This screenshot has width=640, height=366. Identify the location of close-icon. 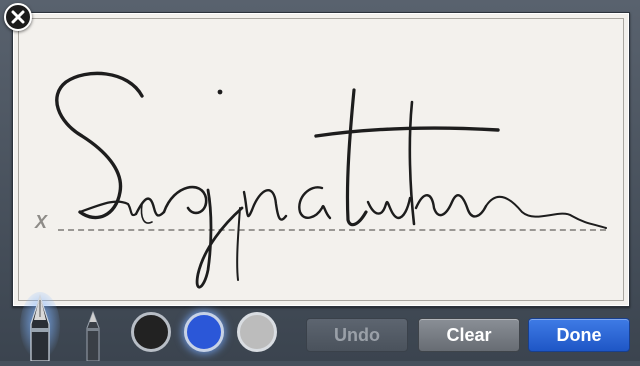
(18, 17).